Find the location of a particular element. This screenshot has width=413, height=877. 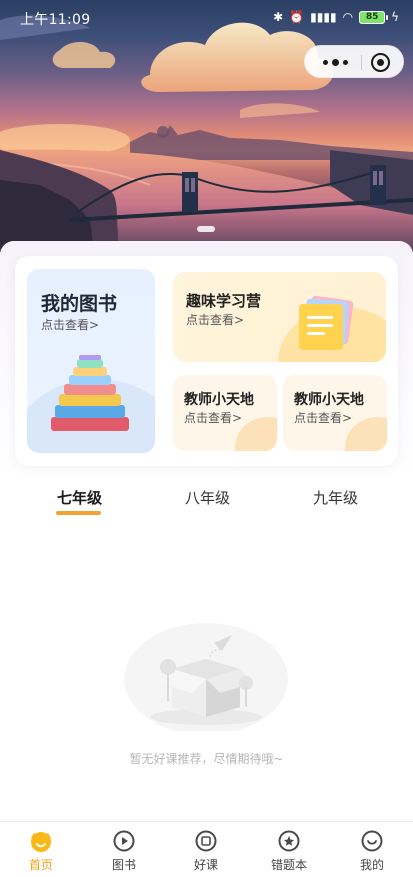

tab-grade-7: 七年级 is located at coordinates (79, 497).